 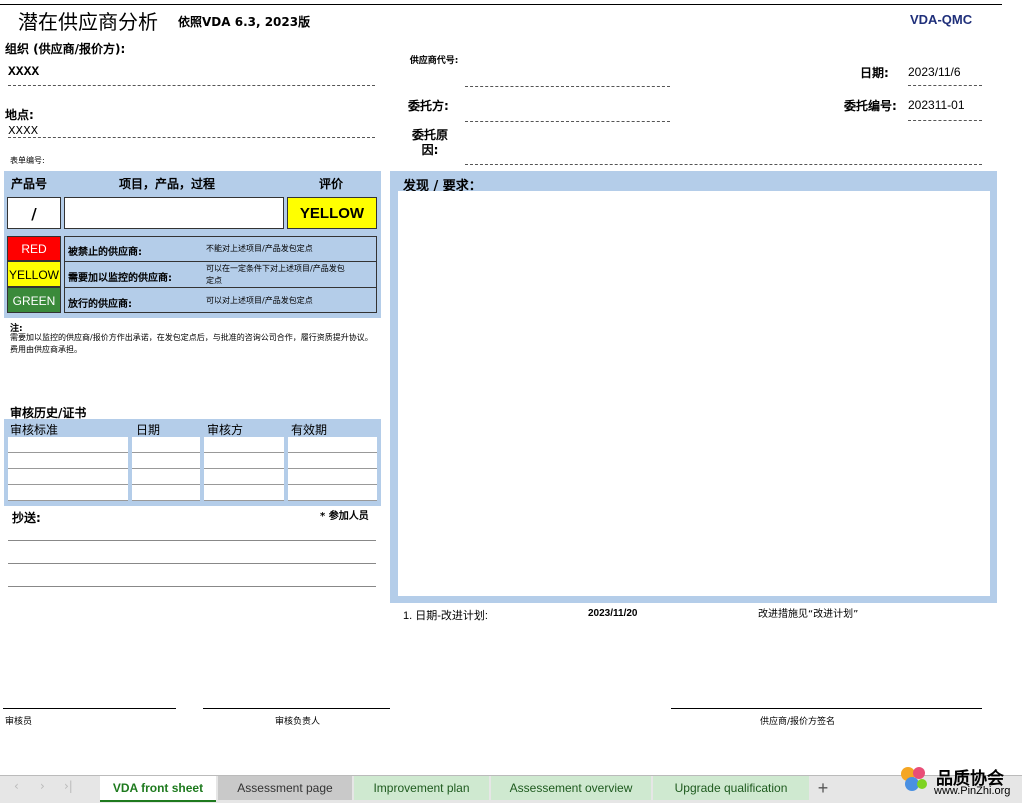 What do you see at coordinates (914, 779) in the screenshot?
I see `watermark-logo-icon` at bounding box center [914, 779].